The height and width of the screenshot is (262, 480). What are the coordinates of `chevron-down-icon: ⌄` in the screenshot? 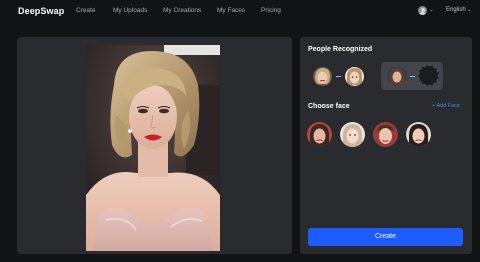 It's located at (431, 10).